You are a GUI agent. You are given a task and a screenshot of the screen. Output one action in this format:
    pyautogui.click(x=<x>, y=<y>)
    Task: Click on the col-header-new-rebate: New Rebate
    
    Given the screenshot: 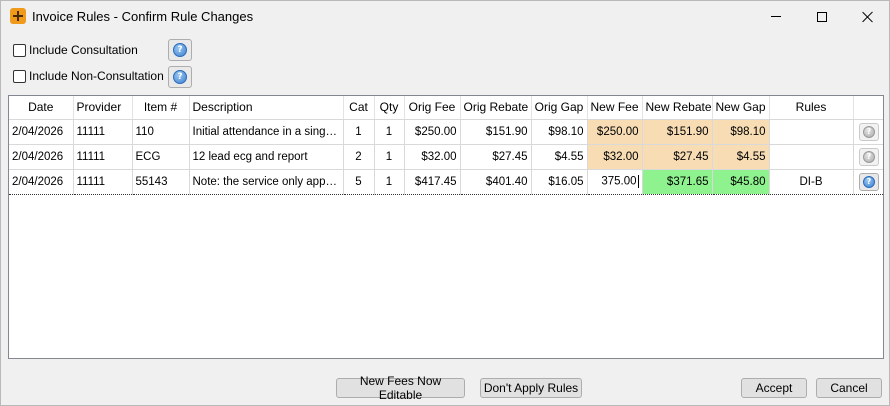 What is the action you would take?
    pyautogui.click(x=677, y=108)
    